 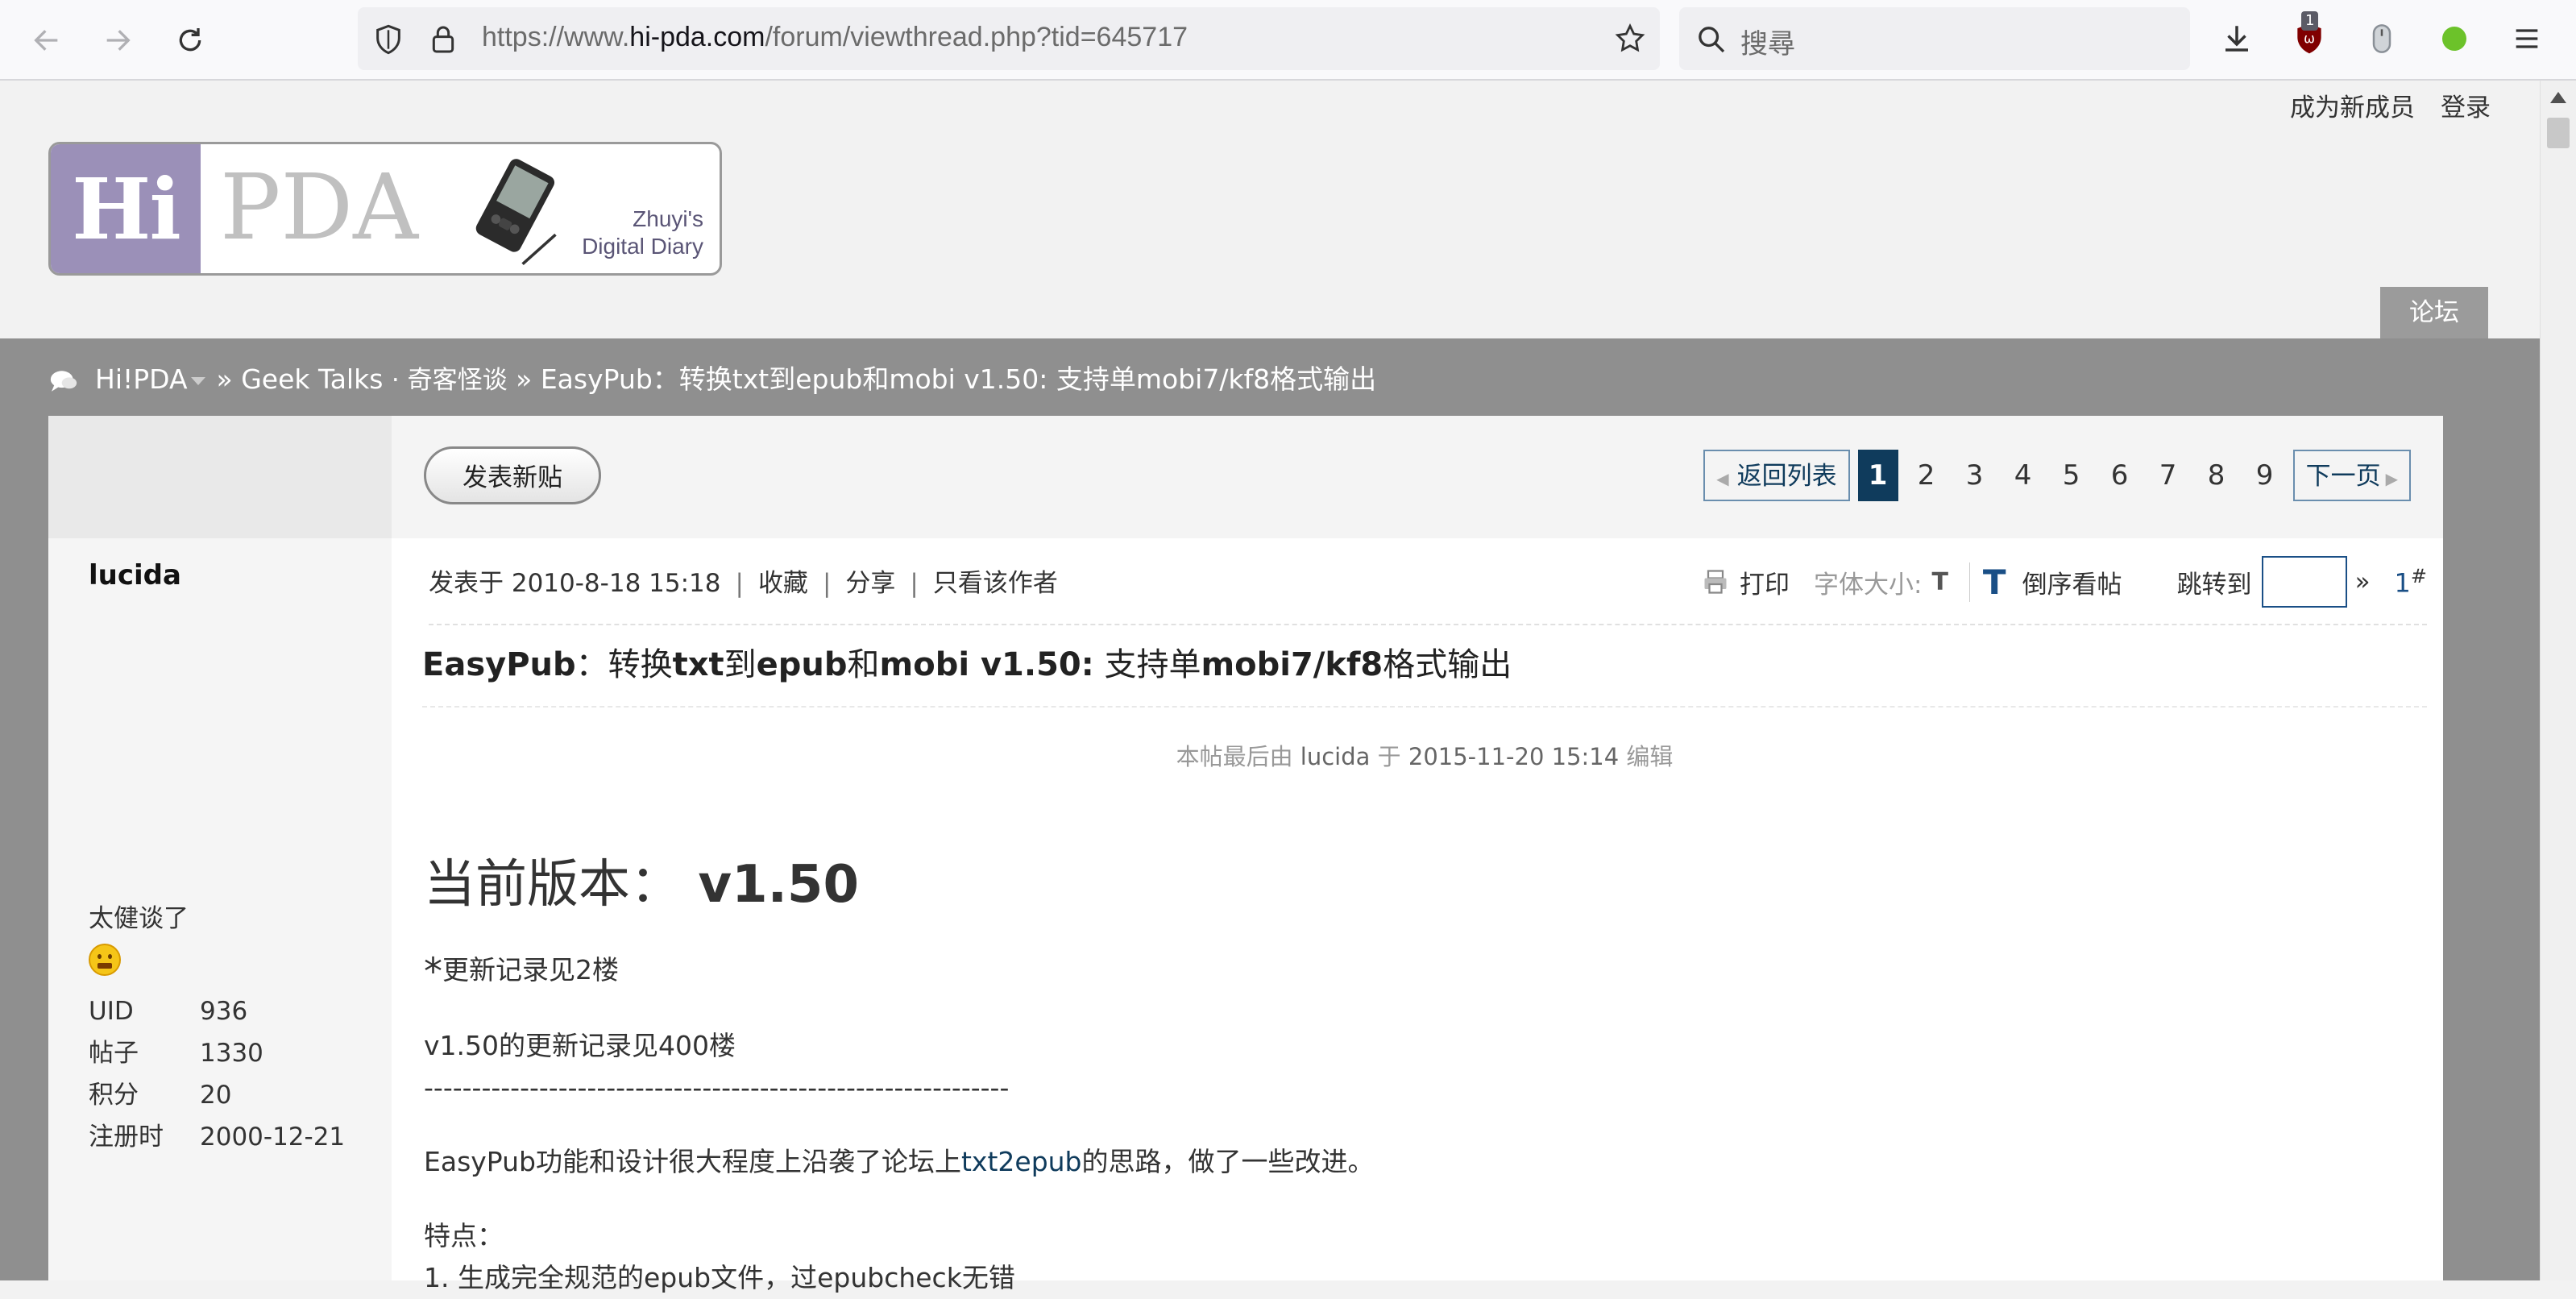 I want to click on download-button, so click(x=2236, y=38).